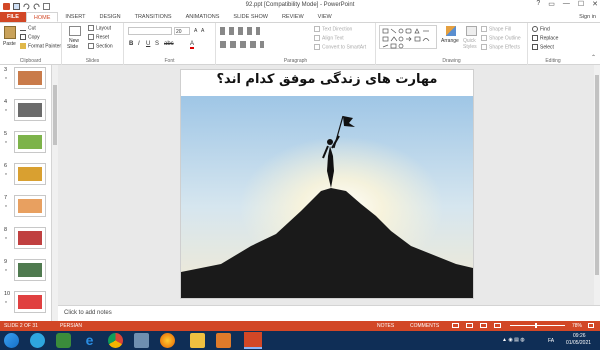 The height and width of the screenshot is (350, 600). What do you see at coordinates (578, 343) in the screenshot?
I see `clock-date: 01/05/2021` at bounding box center [578, 343].